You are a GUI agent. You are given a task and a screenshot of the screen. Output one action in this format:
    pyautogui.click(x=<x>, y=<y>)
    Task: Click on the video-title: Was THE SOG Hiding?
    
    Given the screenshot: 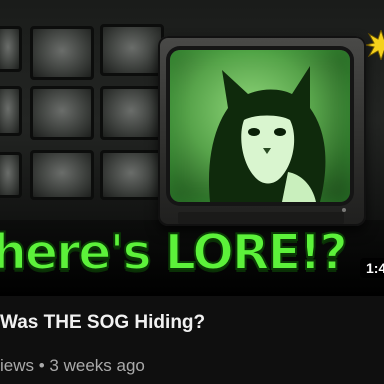 What is the action you would take?
    pyautogui.click(x=102, y=323)
    